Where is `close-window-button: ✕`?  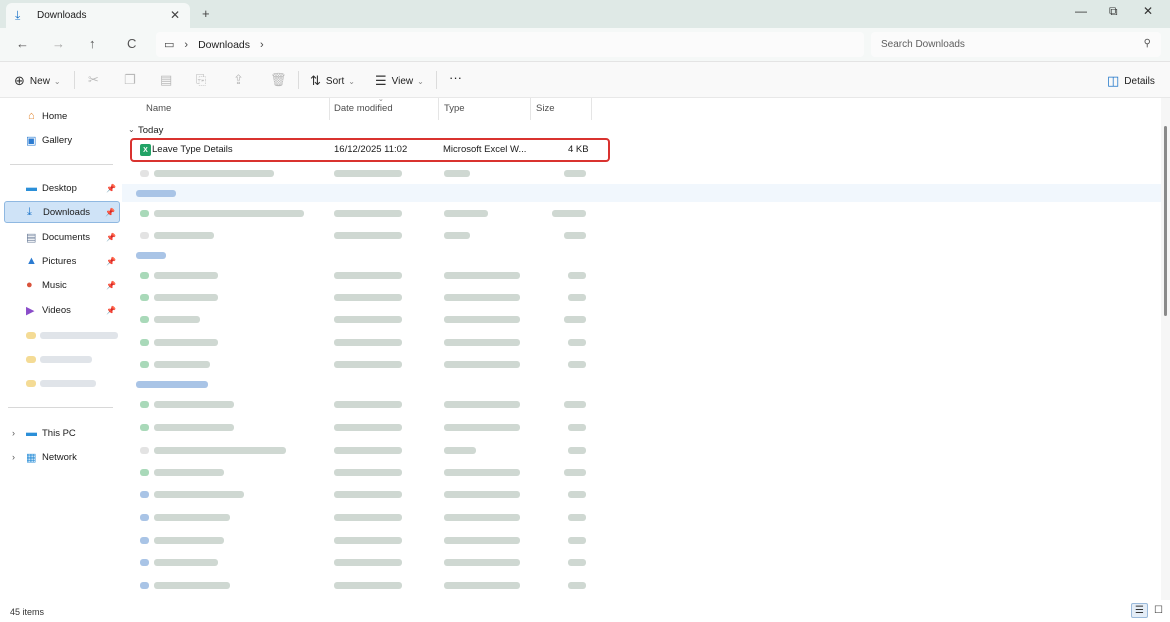 close-window-button: ✕ is located at coordinates (1148, 11).